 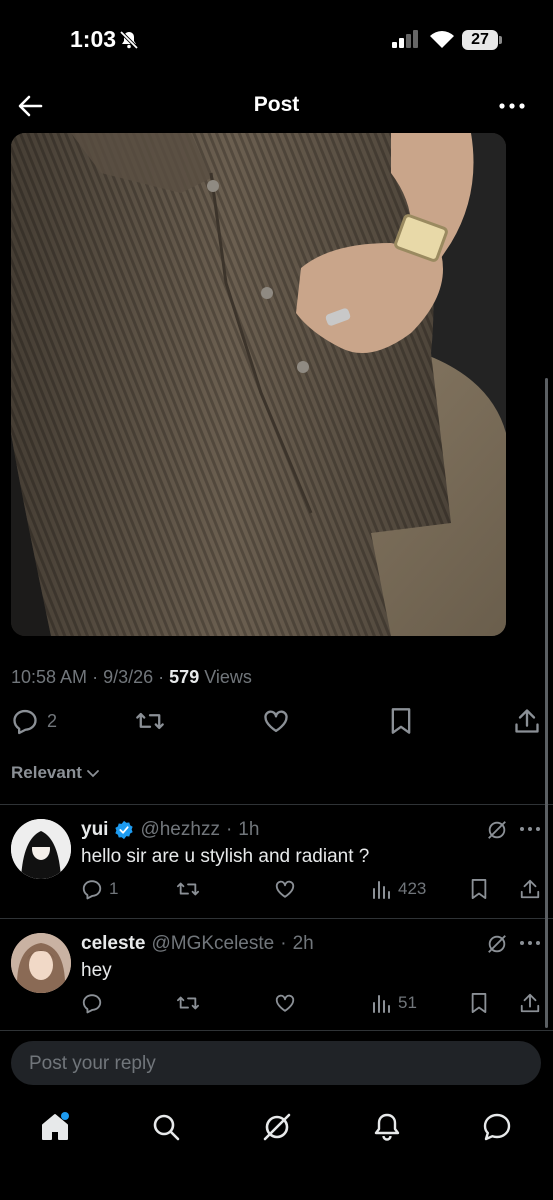 I want to click on more-options-button, so click(x=512, y=106).